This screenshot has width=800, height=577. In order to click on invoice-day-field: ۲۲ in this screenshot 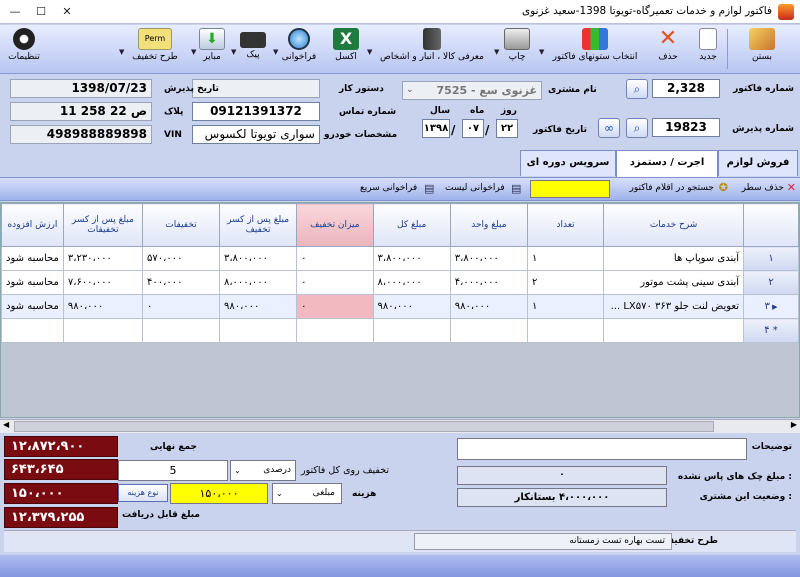, I will do `click(507, 128)`.